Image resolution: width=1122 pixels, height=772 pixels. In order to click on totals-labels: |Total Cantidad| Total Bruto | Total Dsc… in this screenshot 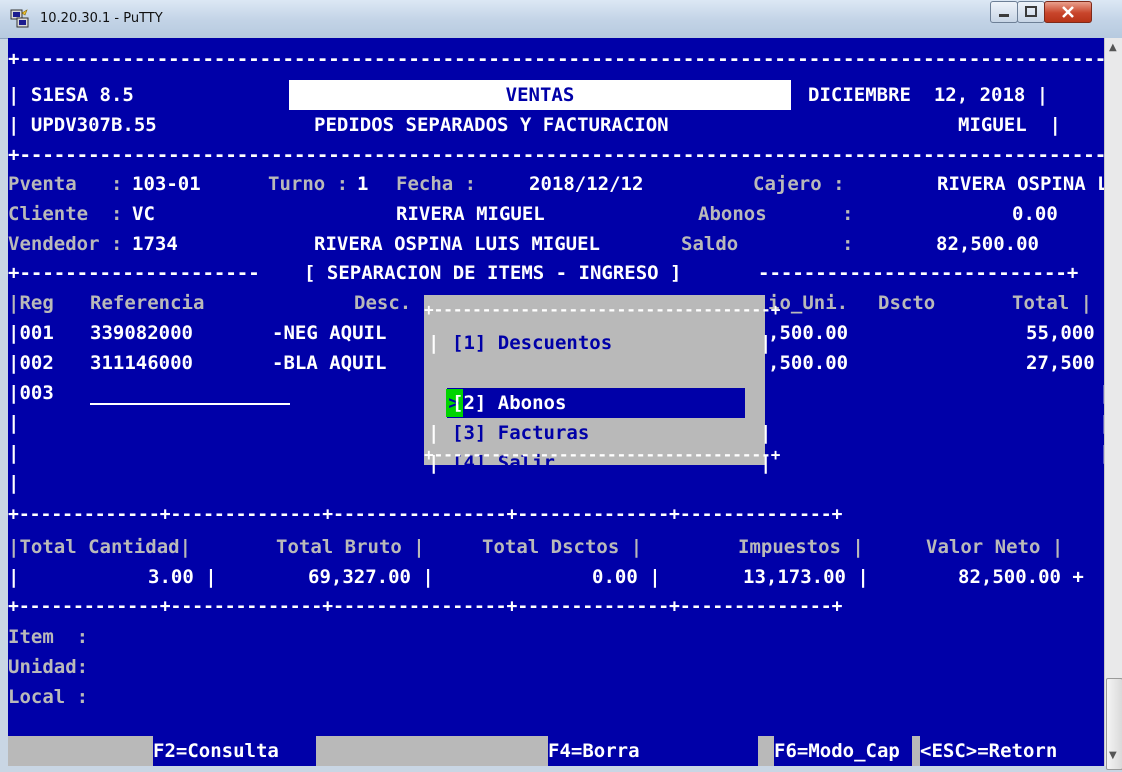, I will do `click(535, 547)`.